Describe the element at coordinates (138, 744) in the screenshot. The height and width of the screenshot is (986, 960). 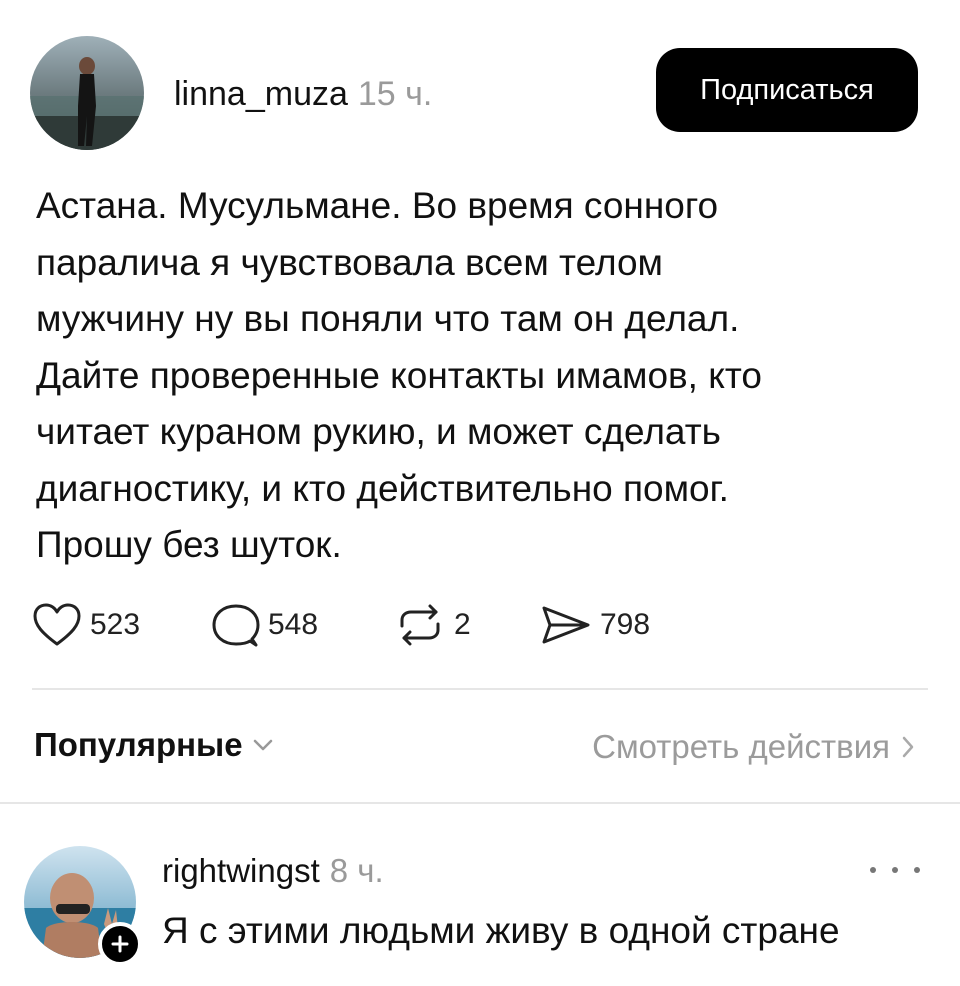
I see `sort-label: Популярные` at that location.